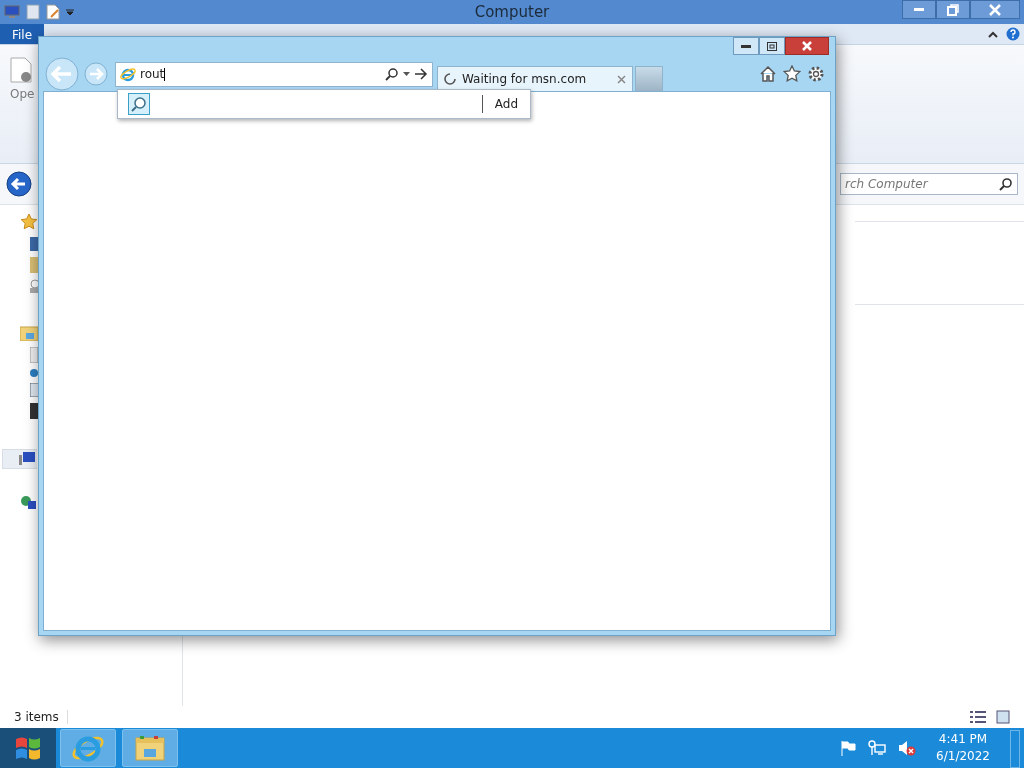  Describe the element at coordinates (502, 104) in the screenshot. I see `add-button: Add` at that location.